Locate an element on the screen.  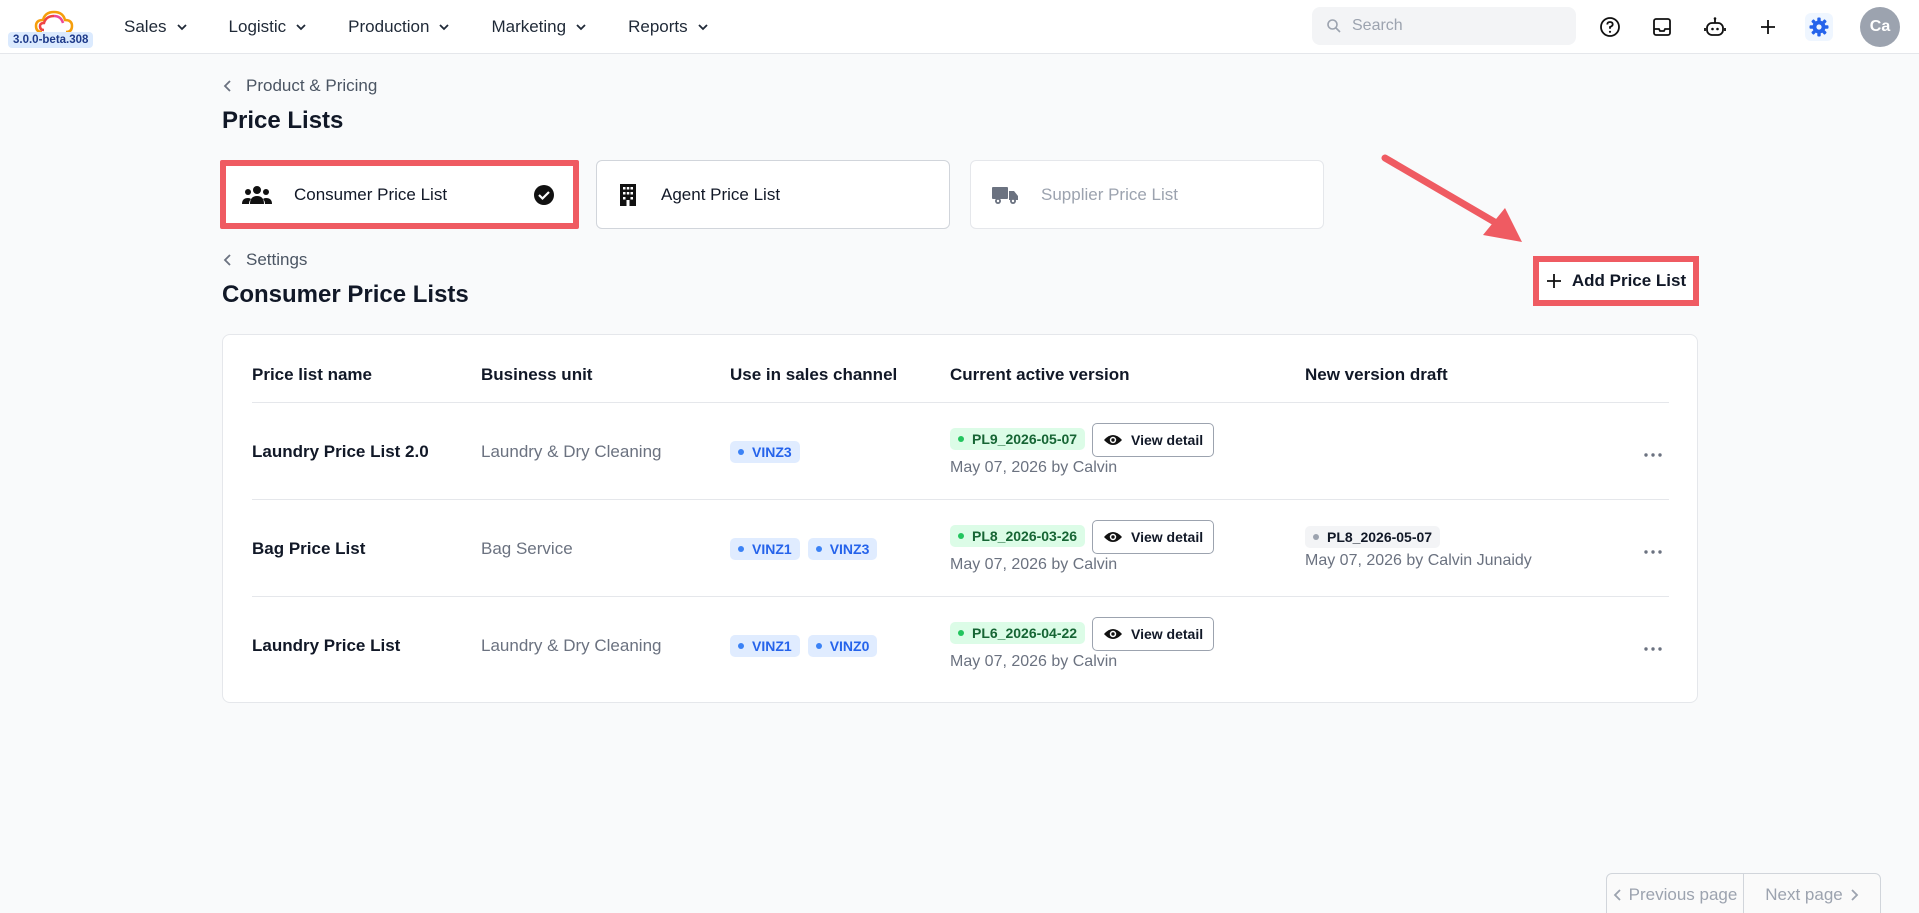
row-3-active-version: PL6_2026-04-22 is located at coordinates (1018, 633).